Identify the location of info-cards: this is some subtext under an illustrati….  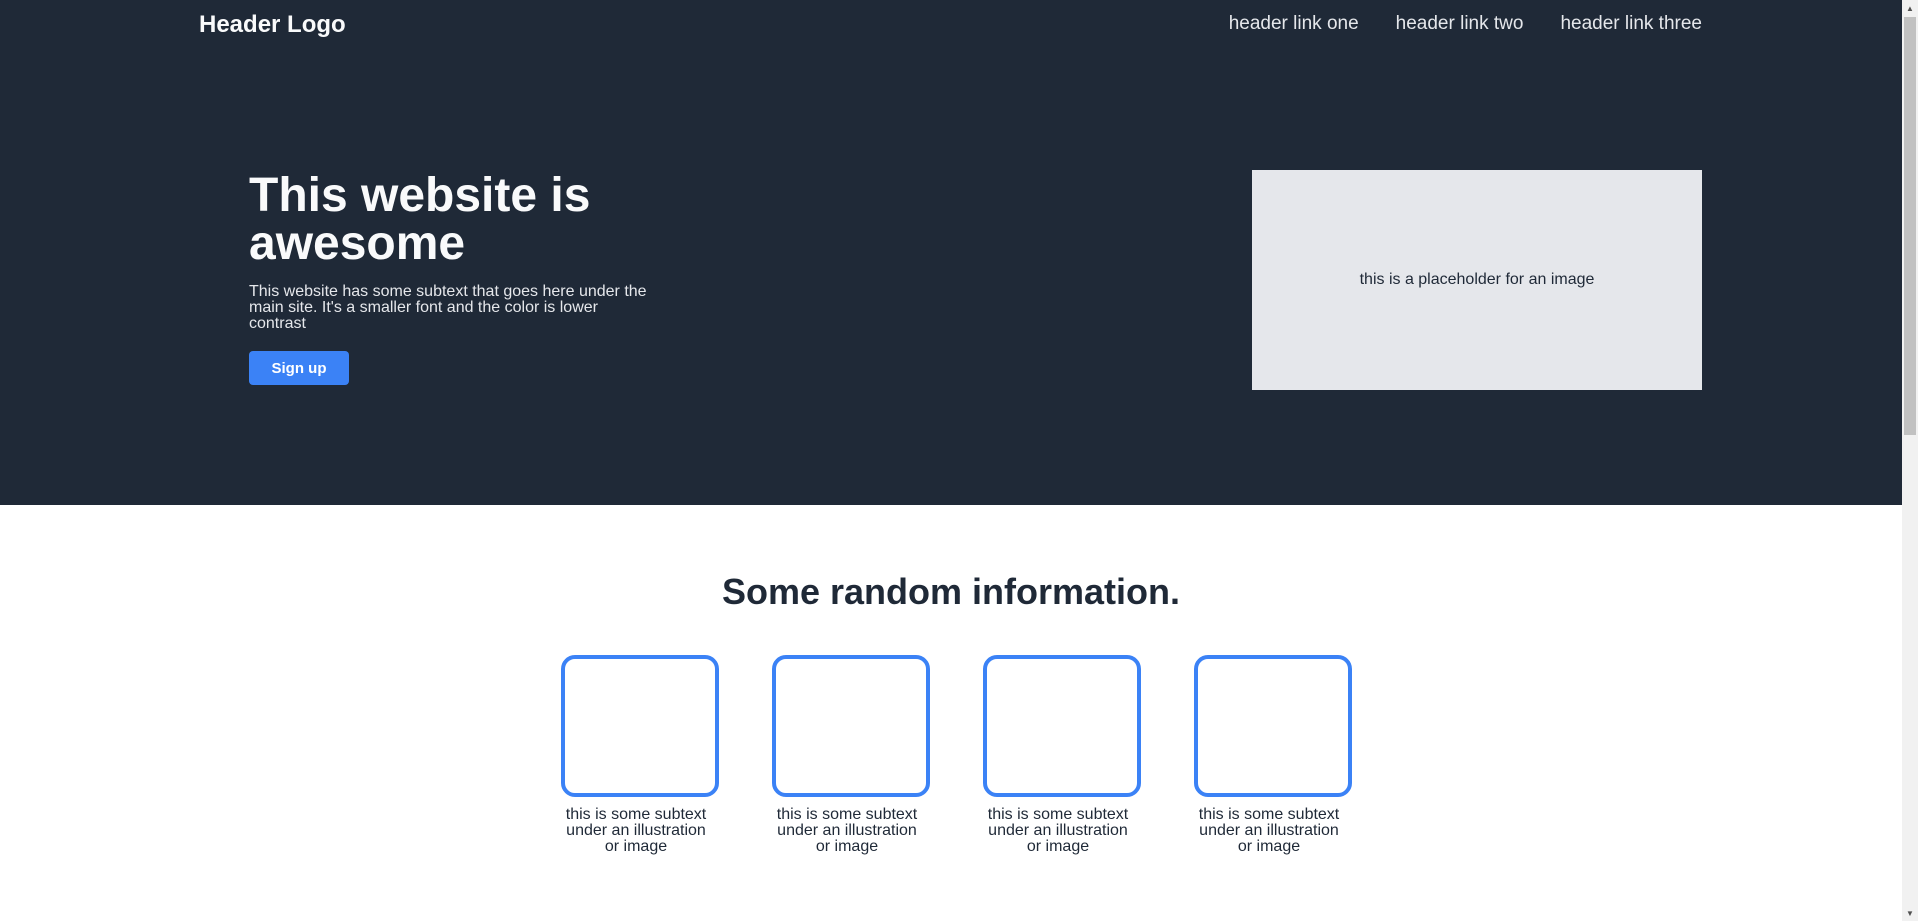
(956, 755).